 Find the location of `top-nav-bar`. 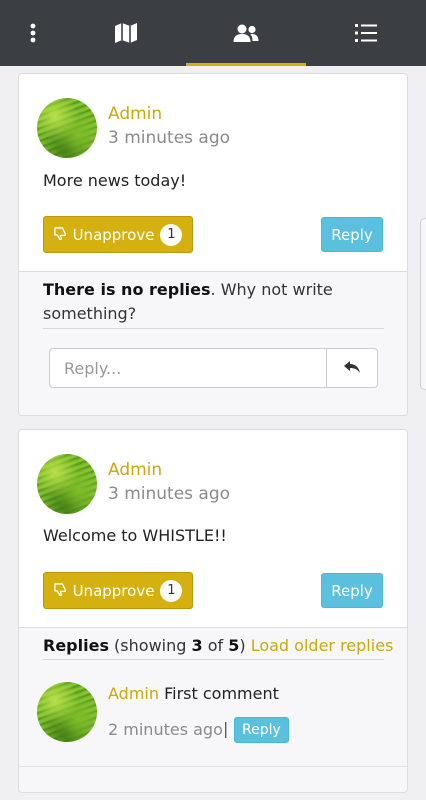

top-nav-bar is located at coordinates (213, 33).